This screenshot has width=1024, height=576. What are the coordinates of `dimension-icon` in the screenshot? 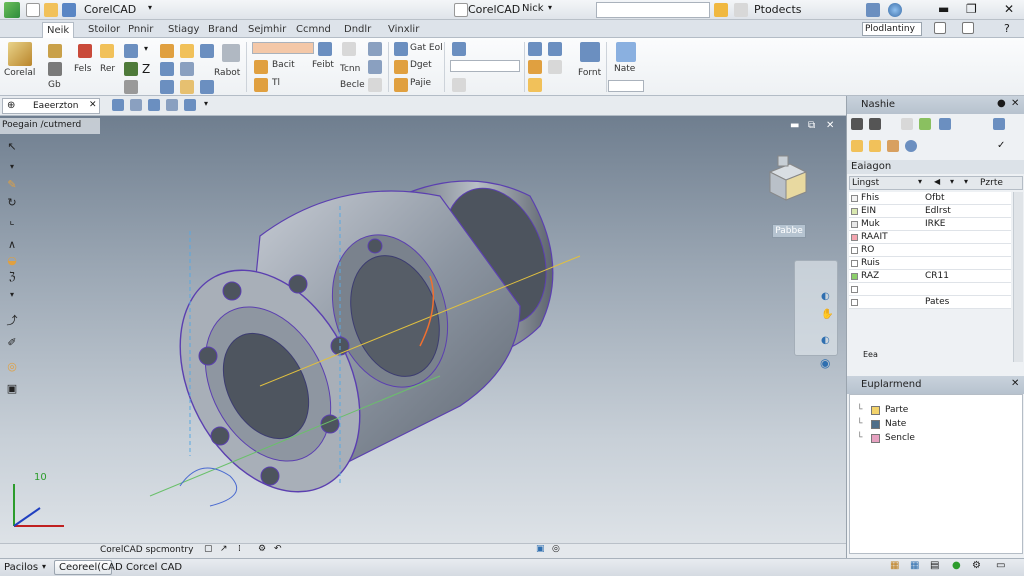 It's located at (375, 49).